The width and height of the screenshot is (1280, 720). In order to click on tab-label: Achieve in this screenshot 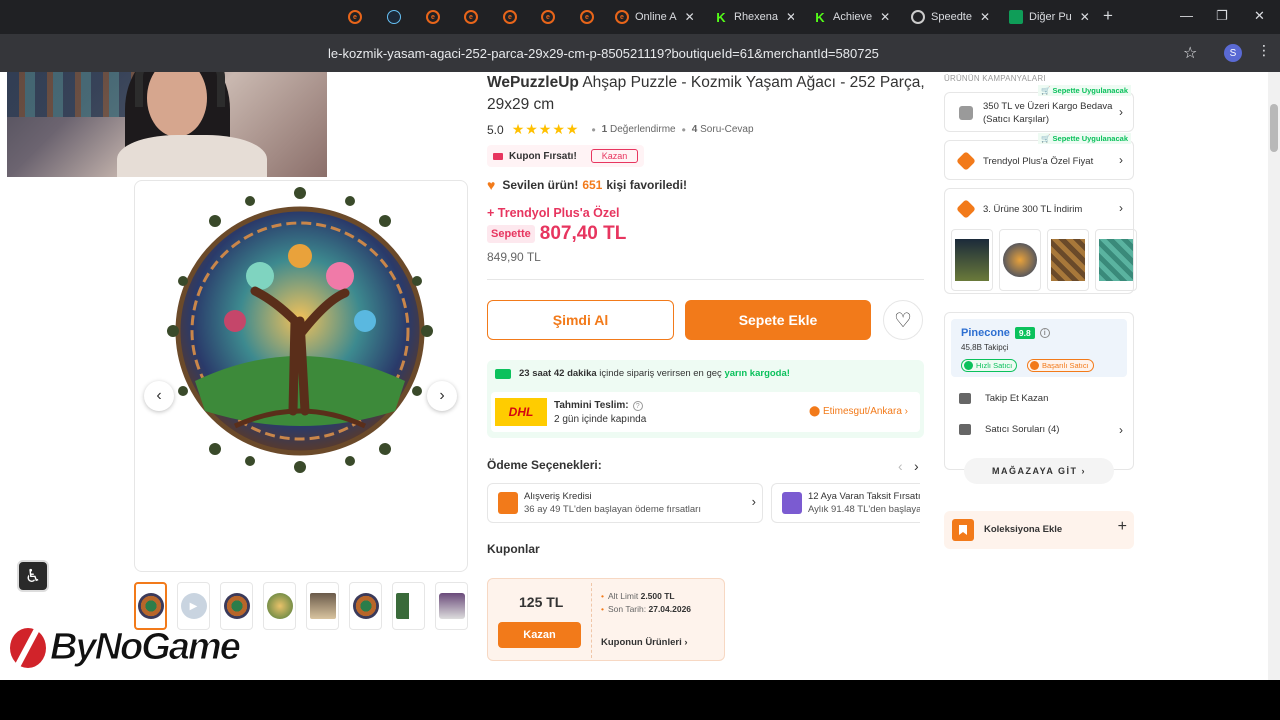, I will do `click(853, 17)`.